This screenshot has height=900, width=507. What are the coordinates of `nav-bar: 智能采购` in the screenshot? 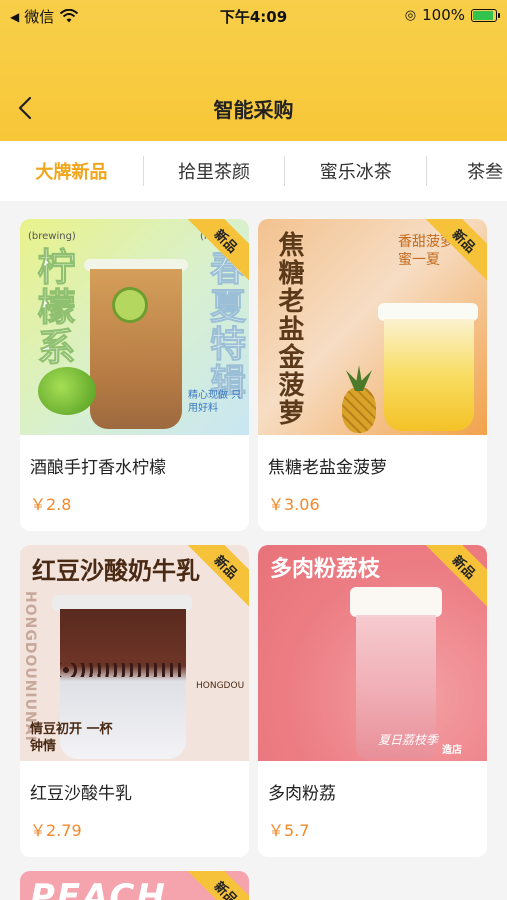 It's located at (253, 108).